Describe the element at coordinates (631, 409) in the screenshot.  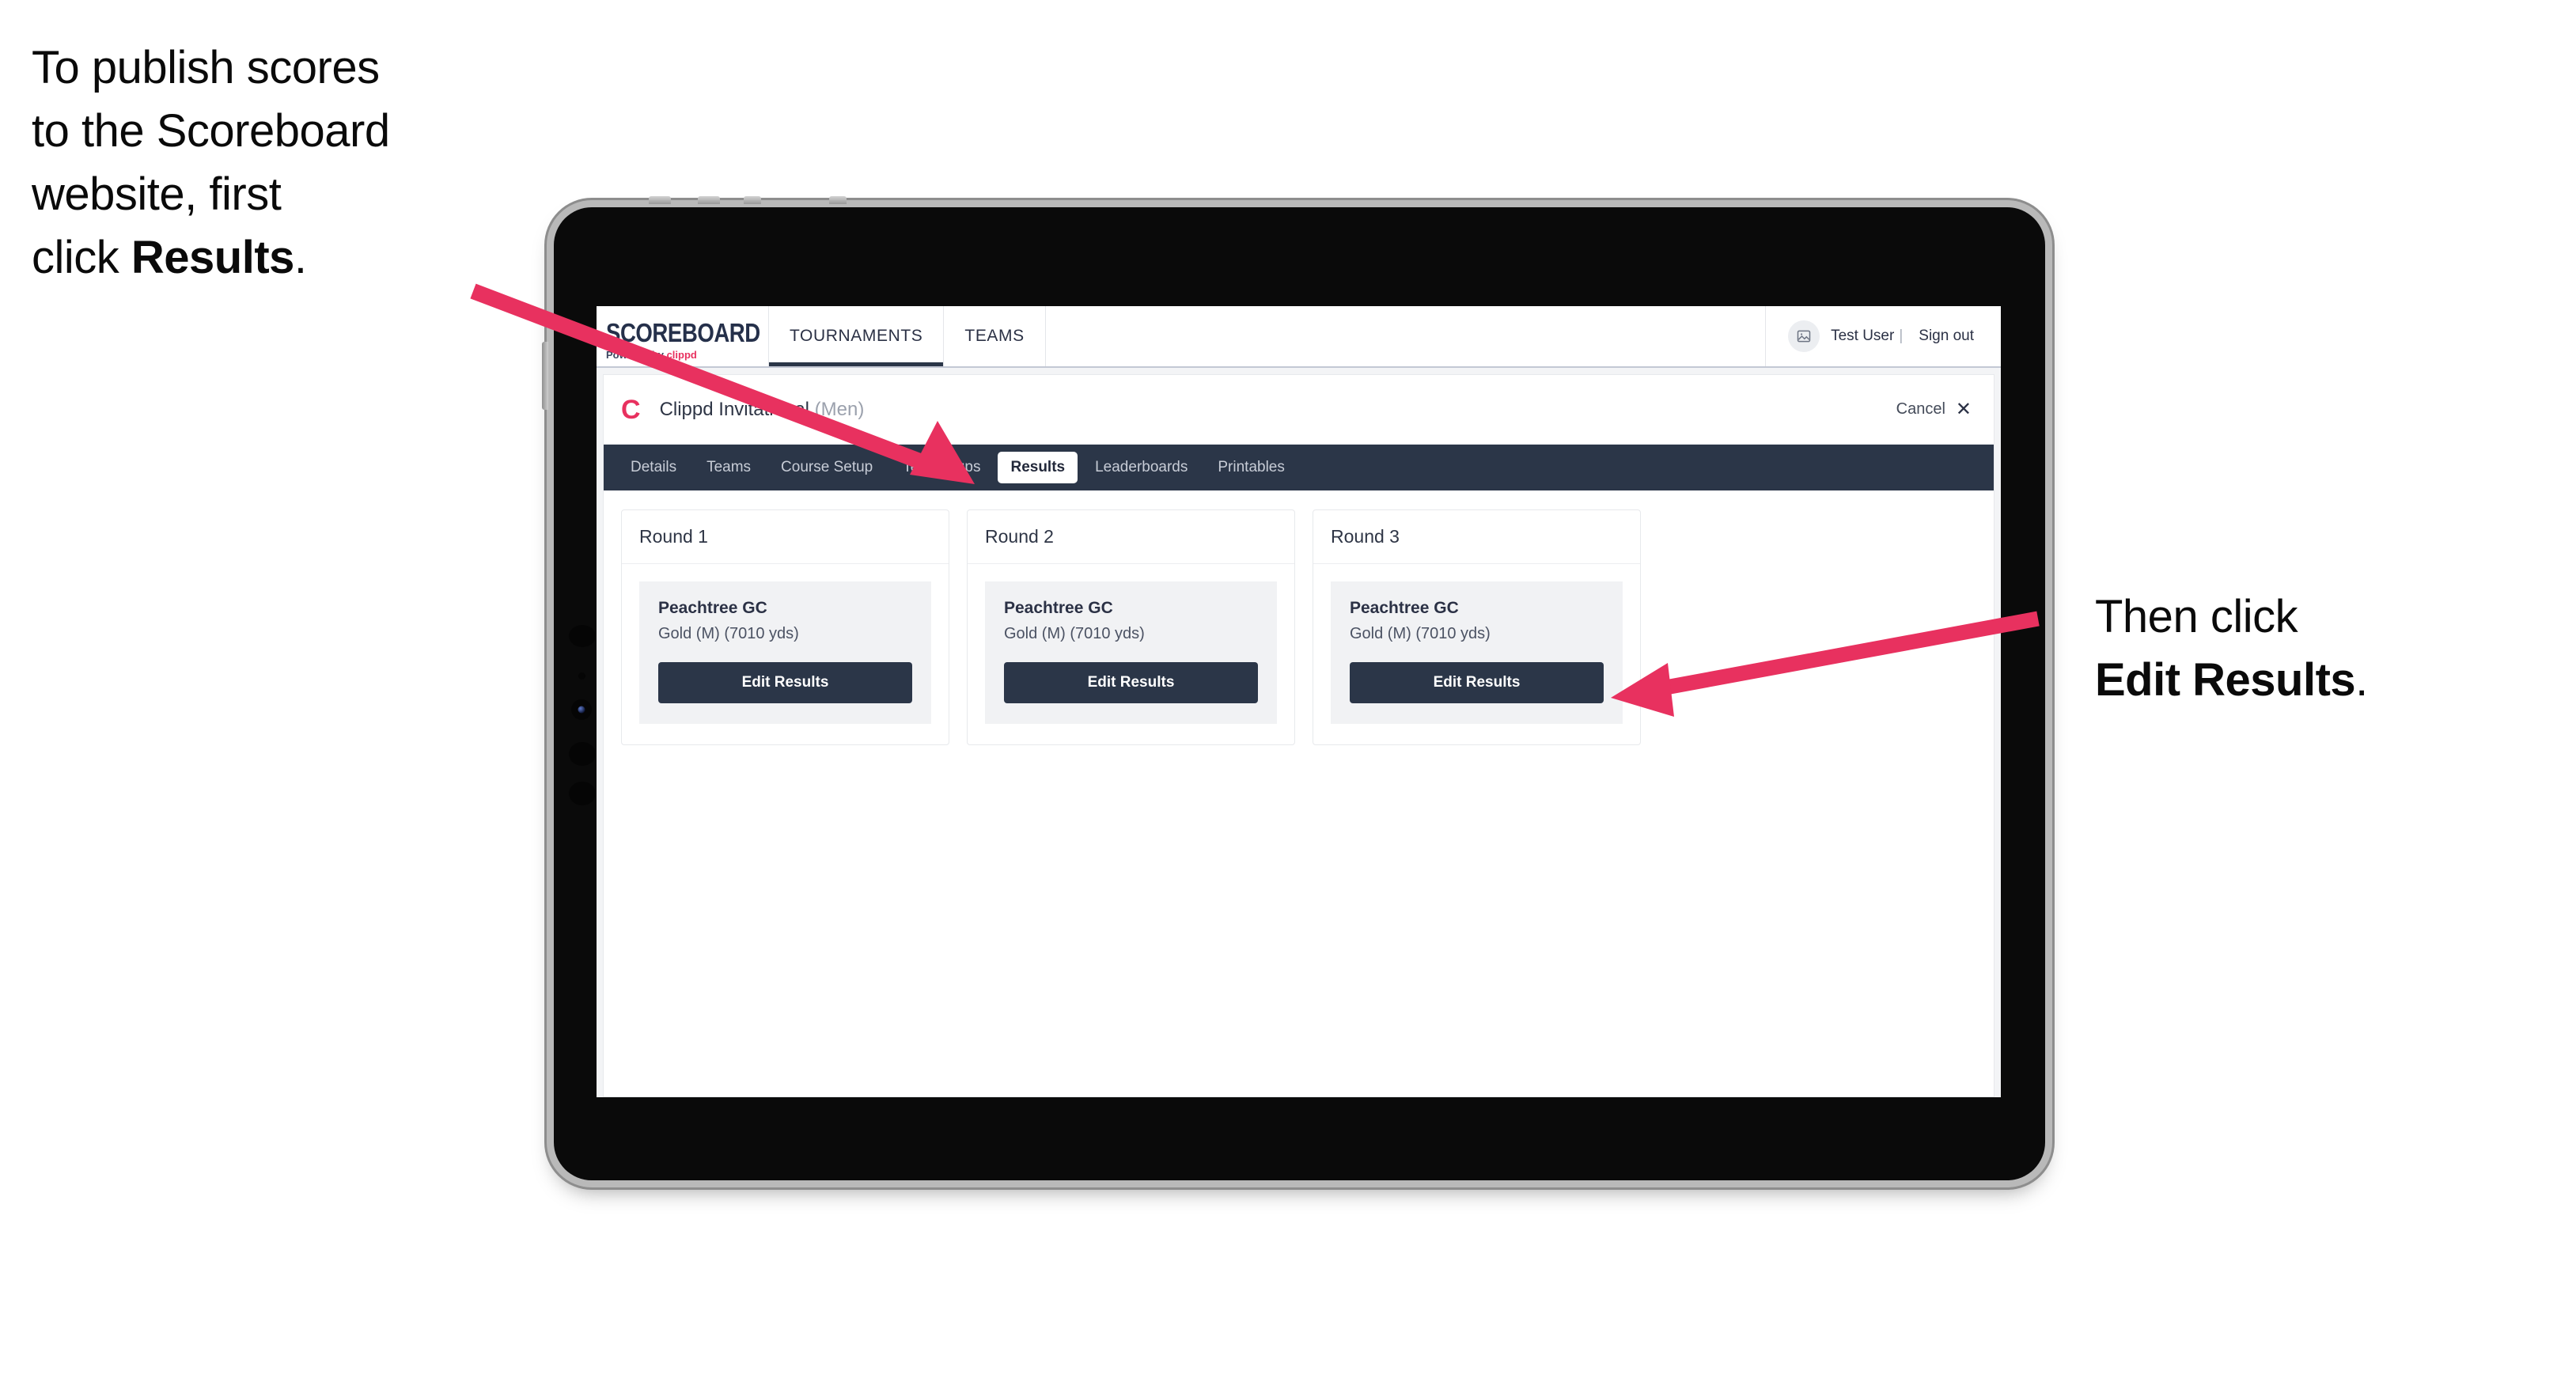
I see `clippd-logo-icon: C` at that location.